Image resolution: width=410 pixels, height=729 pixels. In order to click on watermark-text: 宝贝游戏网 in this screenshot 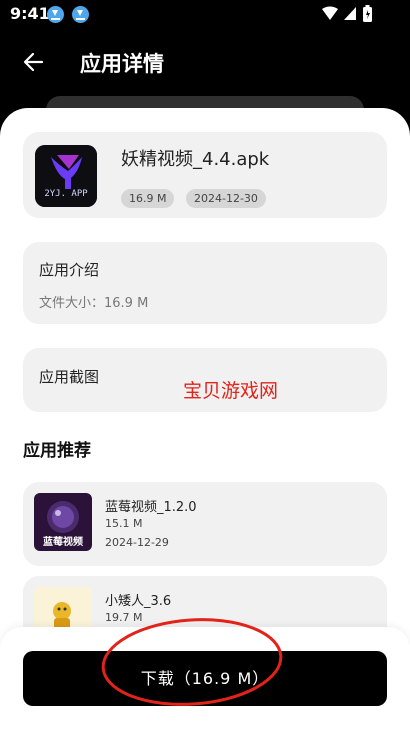, I will do `click(231, 391)`.